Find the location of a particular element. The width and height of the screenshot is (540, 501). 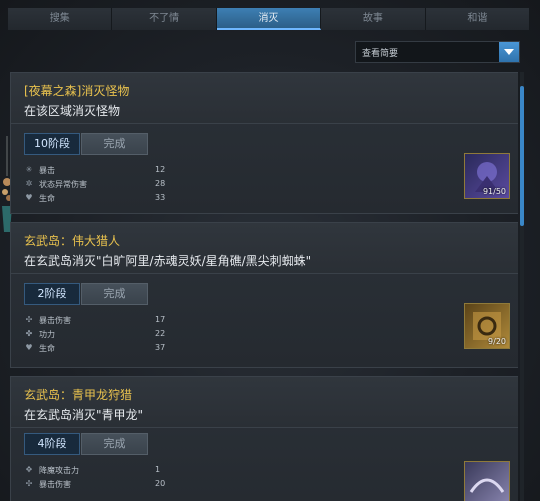

scroll-reward-icon: 9/20 is located at coordinates (487, 326).